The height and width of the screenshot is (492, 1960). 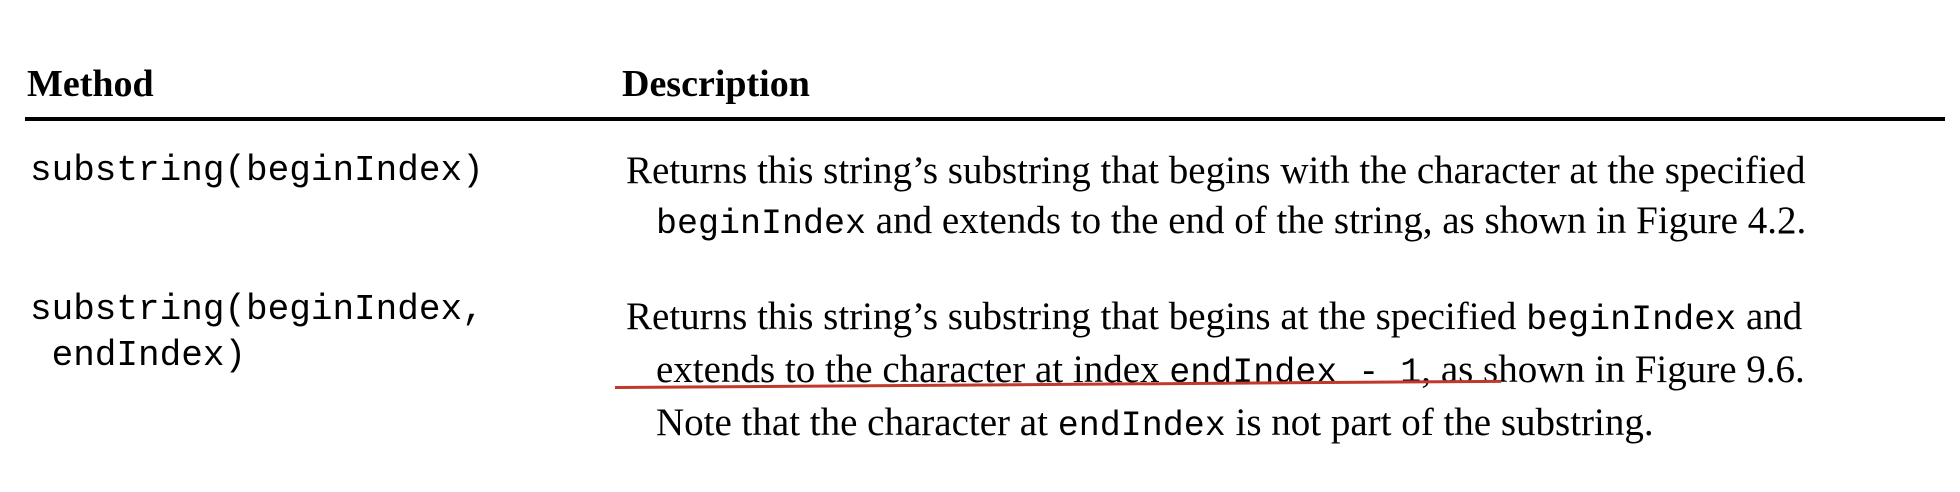 I want to click on code-term: endIndex, so click(x=1141, y=426).